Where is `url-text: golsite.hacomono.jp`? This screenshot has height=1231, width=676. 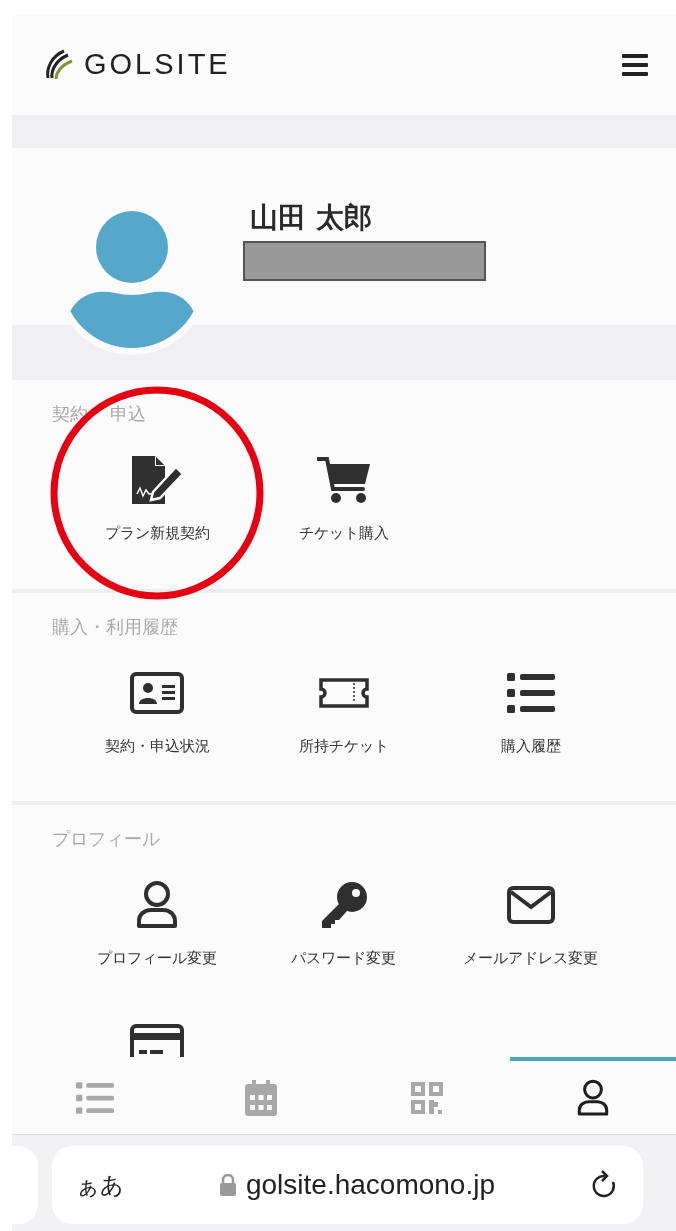 url-text: golsite.hacomono.jp is located at coordinates (370, 1185).